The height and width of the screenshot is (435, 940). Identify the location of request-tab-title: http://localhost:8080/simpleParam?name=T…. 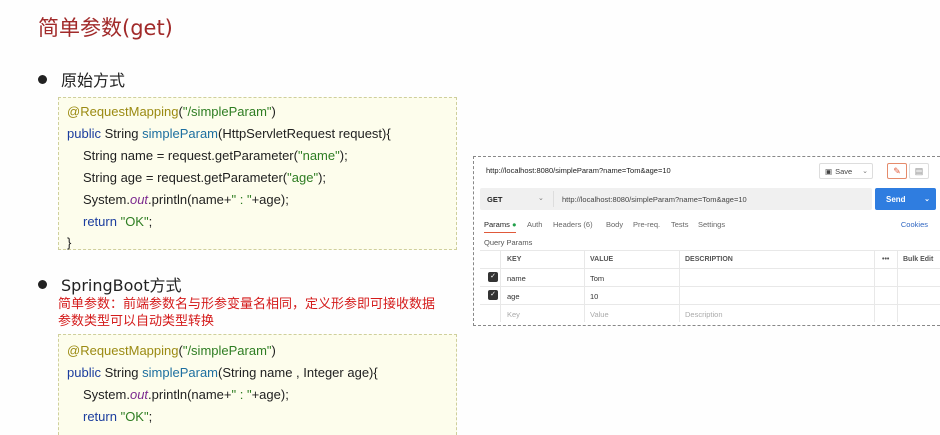
(578, 170).